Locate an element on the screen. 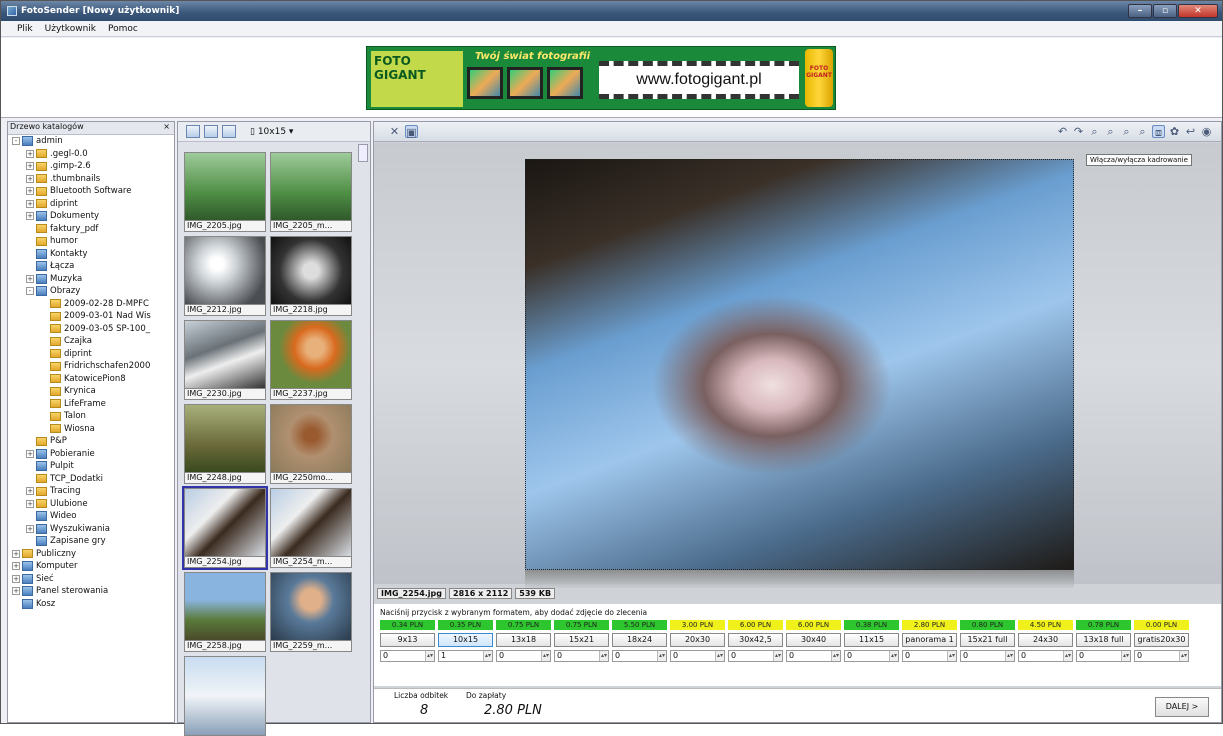  maximize-button: ▫ is located at coordinates (1165, 11).